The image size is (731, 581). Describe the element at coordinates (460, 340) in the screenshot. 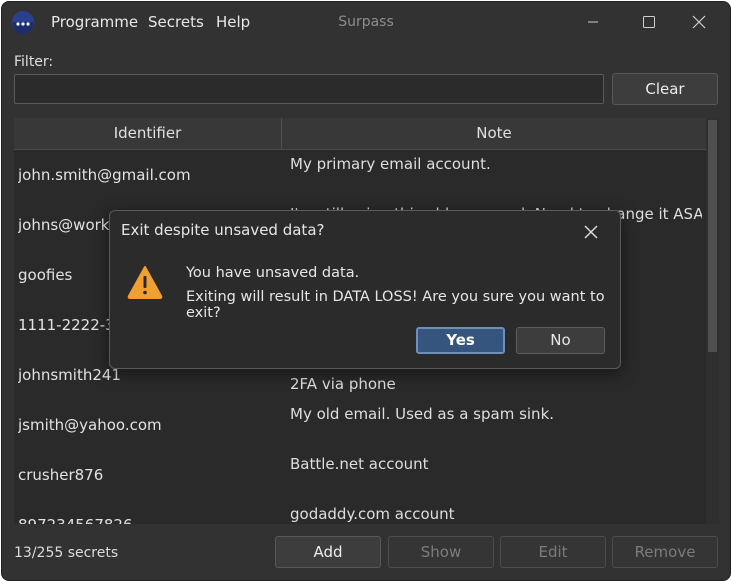

I see `yes-button: Yes` at that location.